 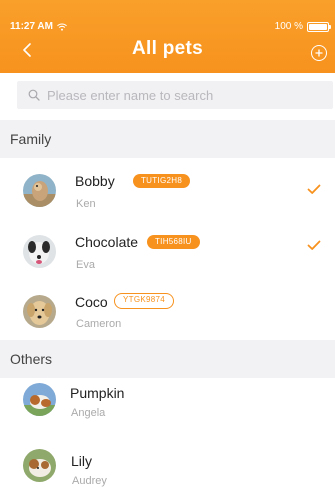 I want to click on search-input, so click(x=182, y=95).